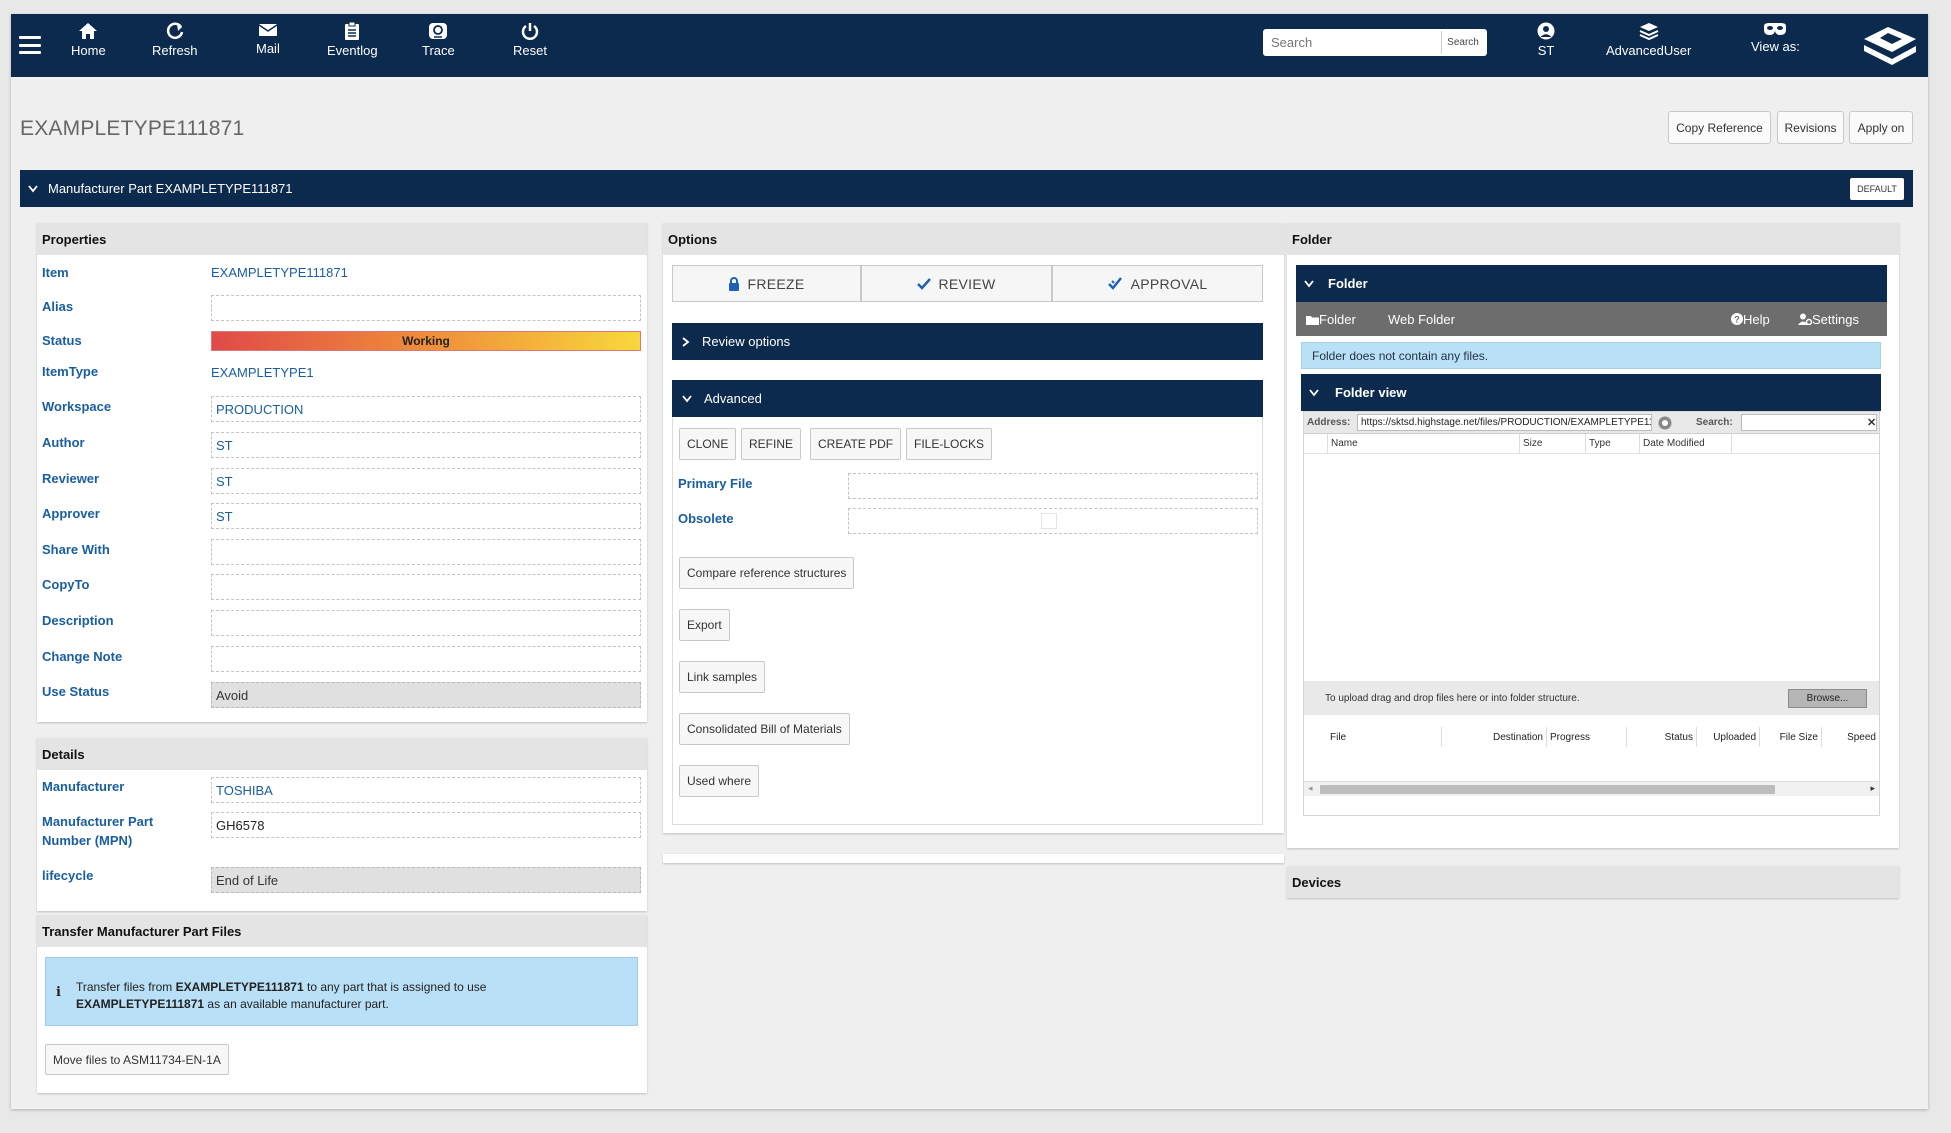 Image resolution: width=1951 pixels, height=1133 pixels. What do you see at coordinates (83, 786) in the screenshot?
I see `detail-label: Manufacturer` at bounding box center [83, 786].